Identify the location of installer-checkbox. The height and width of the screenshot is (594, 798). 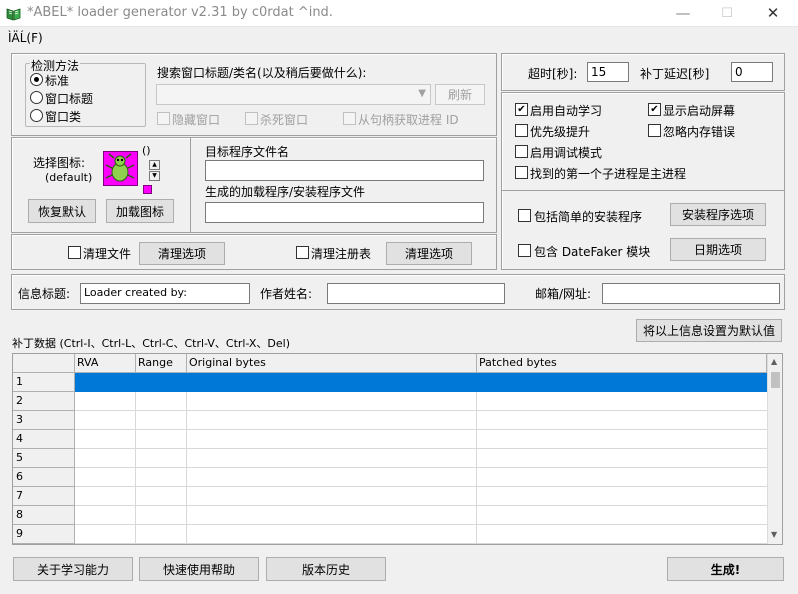
(524, 215).